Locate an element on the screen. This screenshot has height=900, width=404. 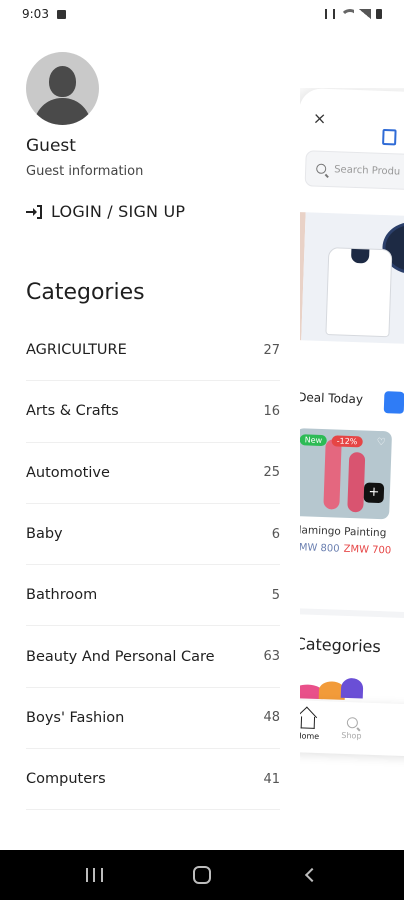
image-icon is located at coordinates (61, 14).